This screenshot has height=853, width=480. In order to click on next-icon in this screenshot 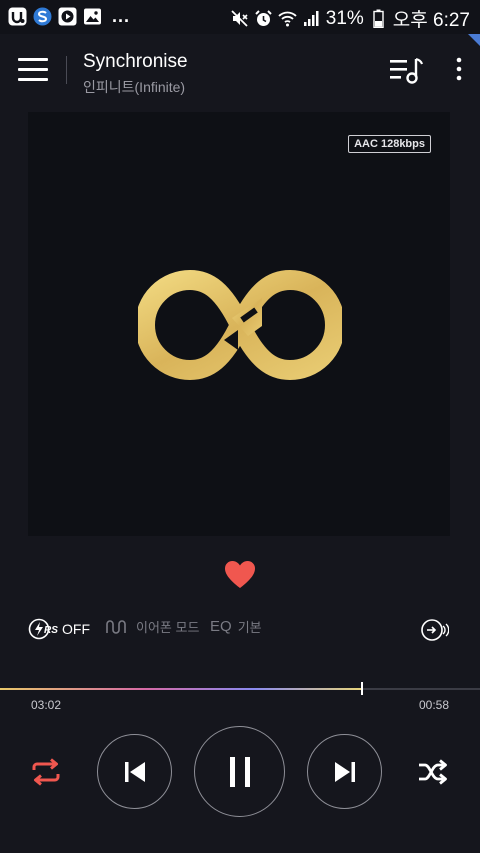, I will do `click(344, 771)`.